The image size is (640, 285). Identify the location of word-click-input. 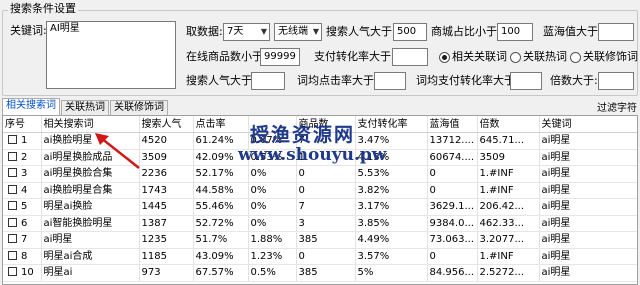
(390, 81).